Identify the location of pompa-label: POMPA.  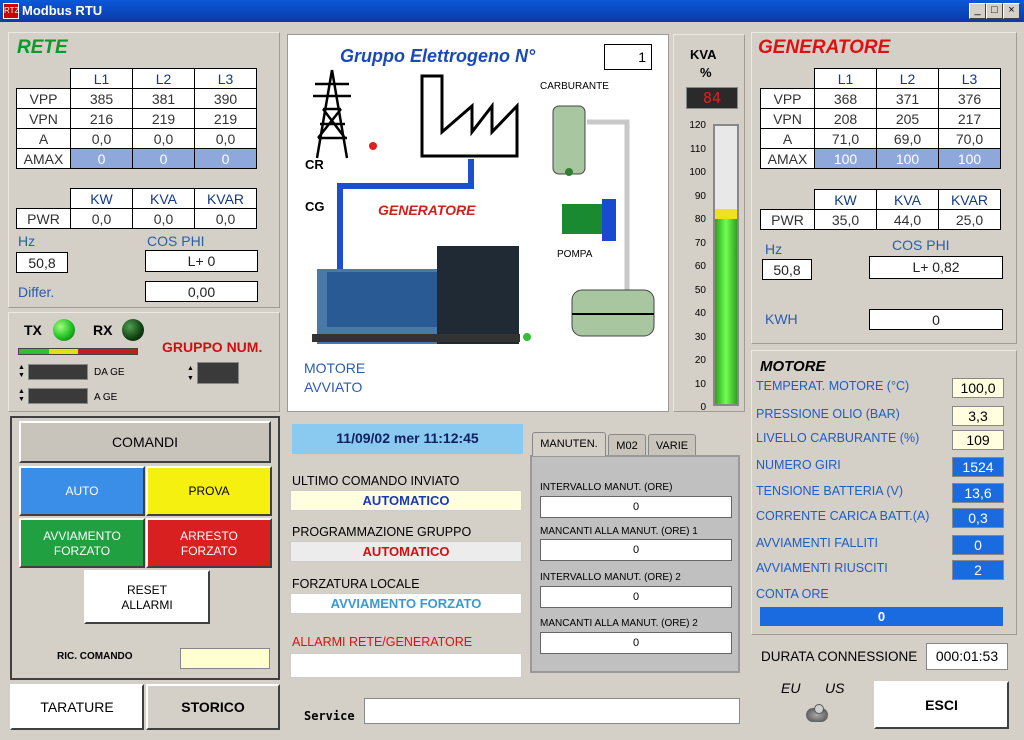
(575, 254).